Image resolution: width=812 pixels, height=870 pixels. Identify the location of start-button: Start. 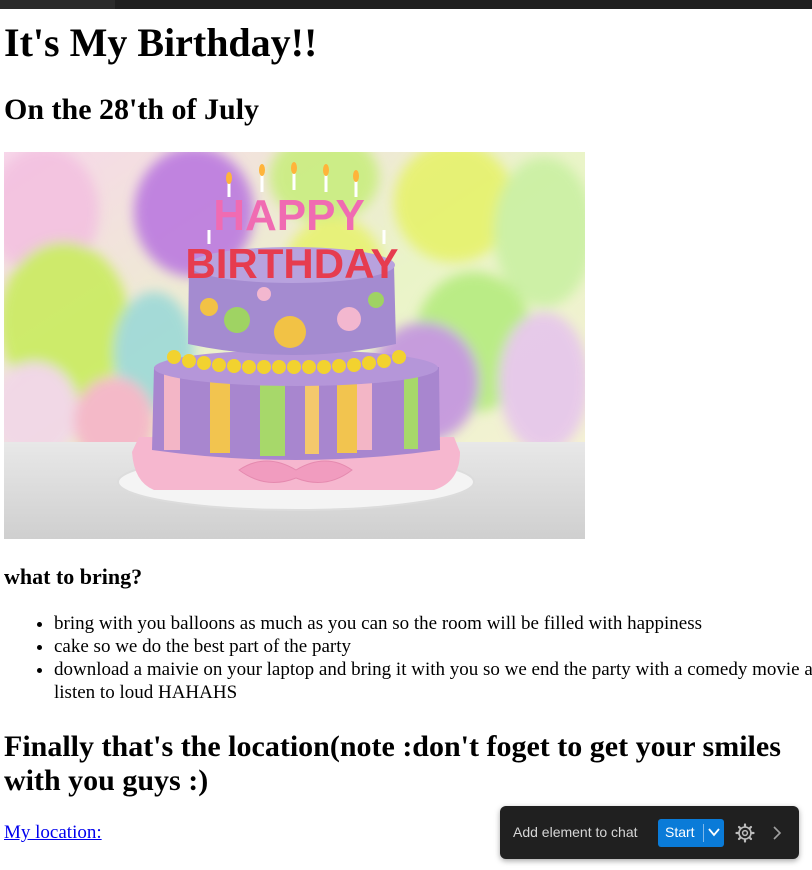
(691, 833).